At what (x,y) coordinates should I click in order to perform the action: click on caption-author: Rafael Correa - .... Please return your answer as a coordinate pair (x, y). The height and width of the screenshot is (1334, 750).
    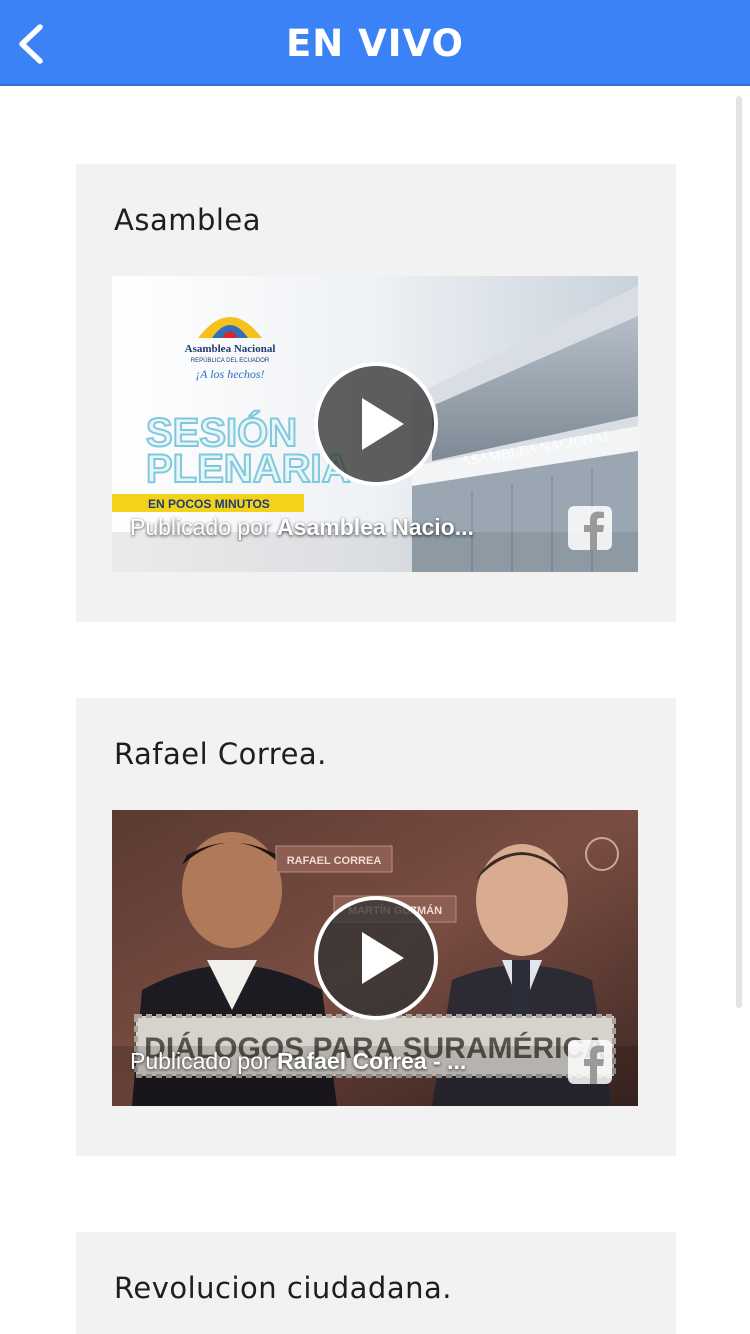
    Looking at the image, I should click on (372, 1061).